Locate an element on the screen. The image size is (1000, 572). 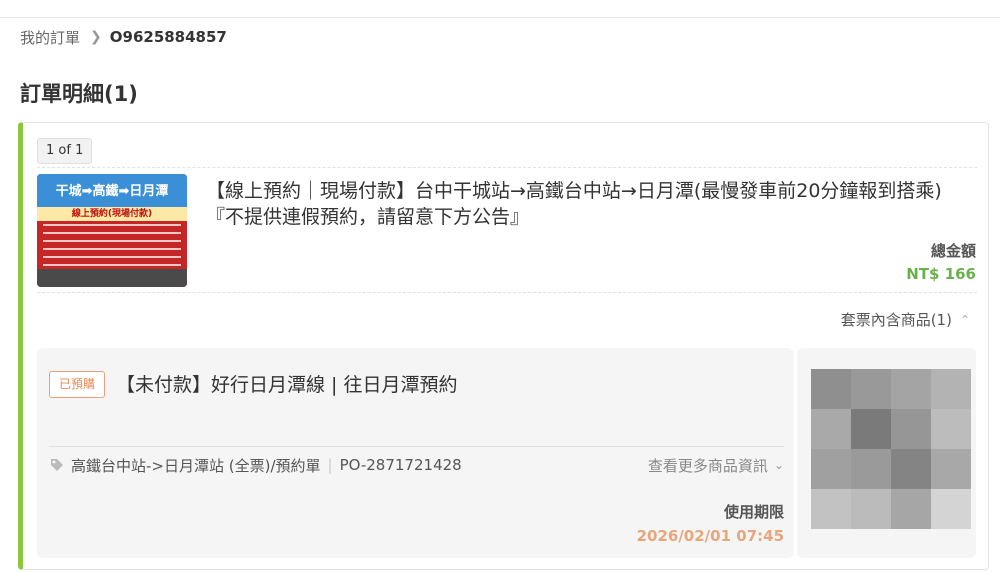
status-badge: 已預購 is located at coordinates (77, 384).